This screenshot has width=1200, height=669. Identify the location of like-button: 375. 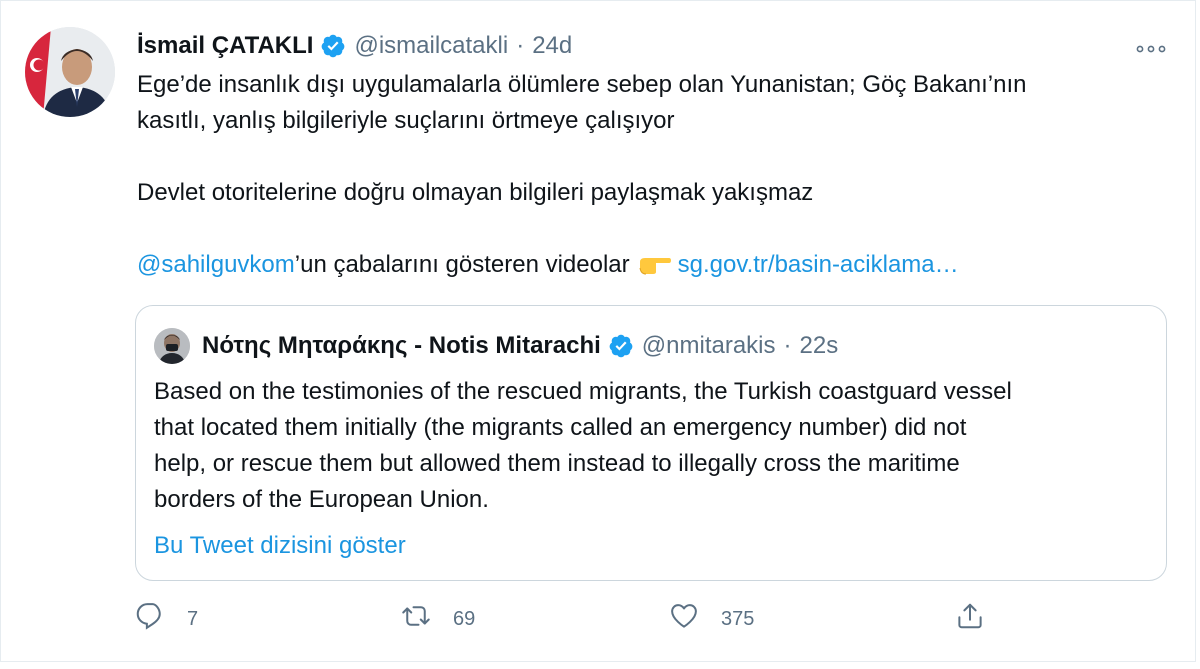
(711, 619).